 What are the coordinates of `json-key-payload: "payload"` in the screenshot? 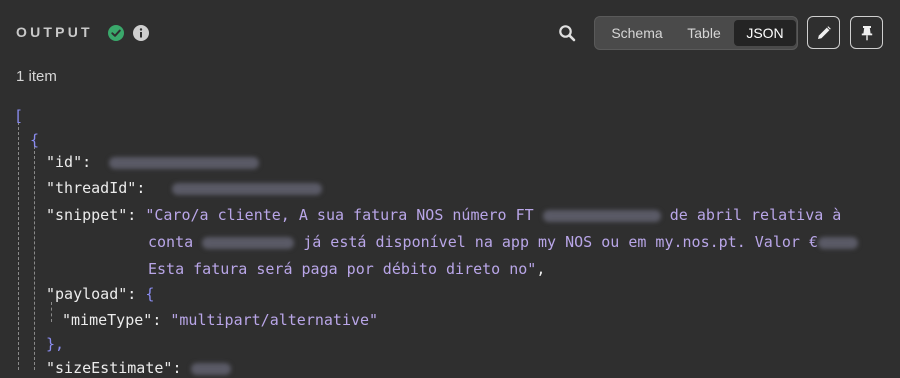 It's located at (87, 294).